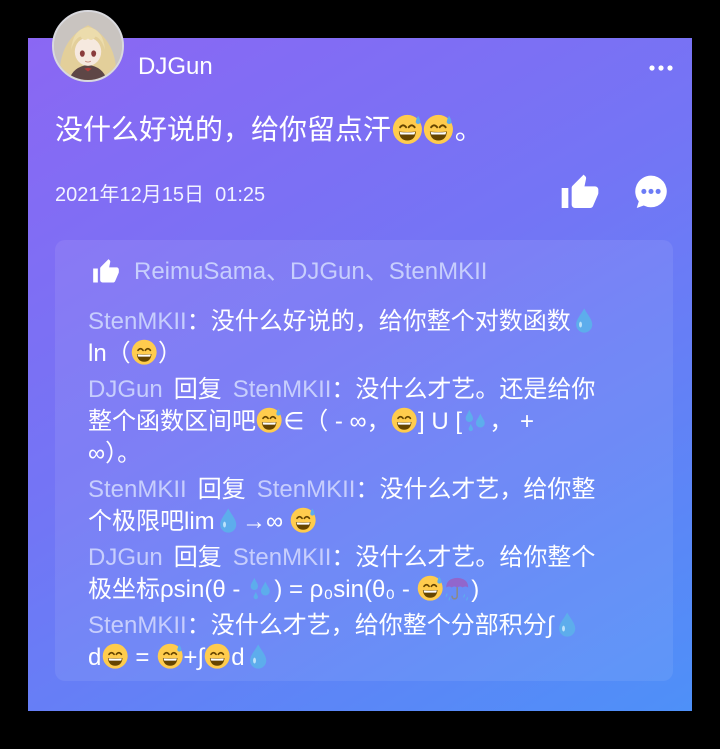 This screenshot has width=720, height=749. I want to click on comment: StenMKII：没什么好说的，给你整个对数函数💧 ln（😄）, so click(376, 338).